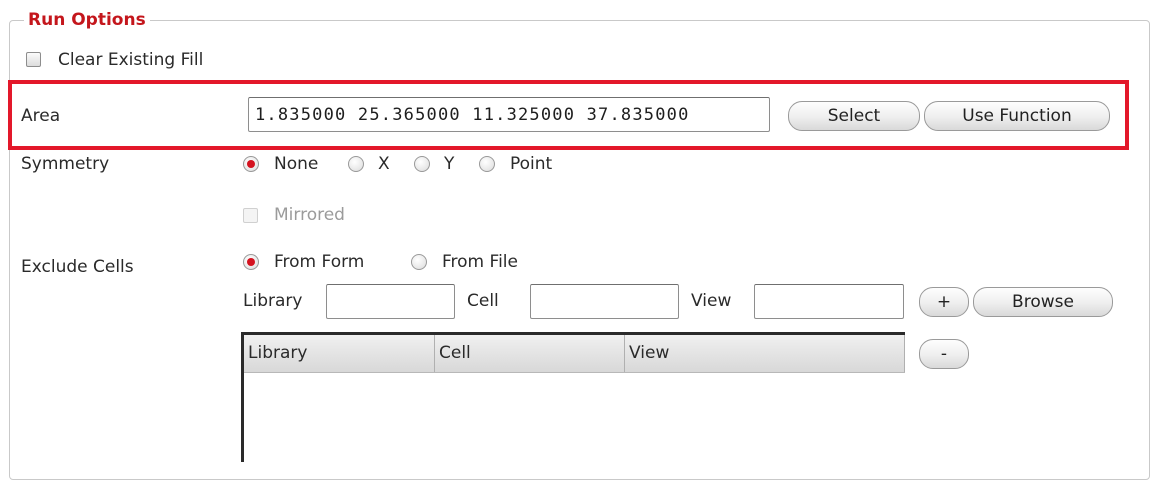 The width and height of the screenshot is (1158, 480). I want to click on from-form-radio, so click(251, 262).